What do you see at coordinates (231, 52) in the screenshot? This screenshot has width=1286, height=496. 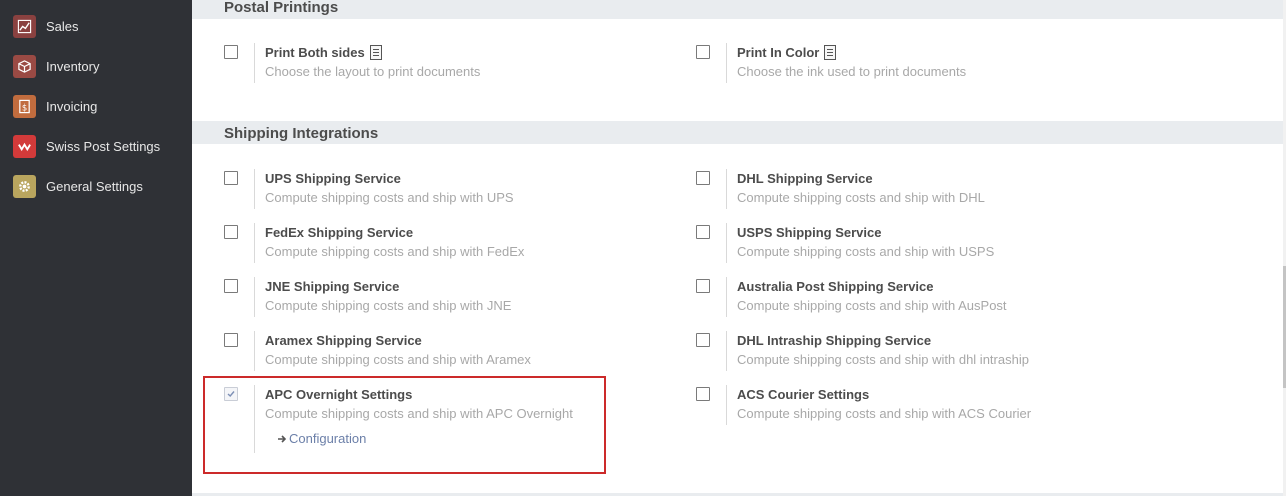 I see `print-both-sides-checkbox` at bounding box center [231, 52].